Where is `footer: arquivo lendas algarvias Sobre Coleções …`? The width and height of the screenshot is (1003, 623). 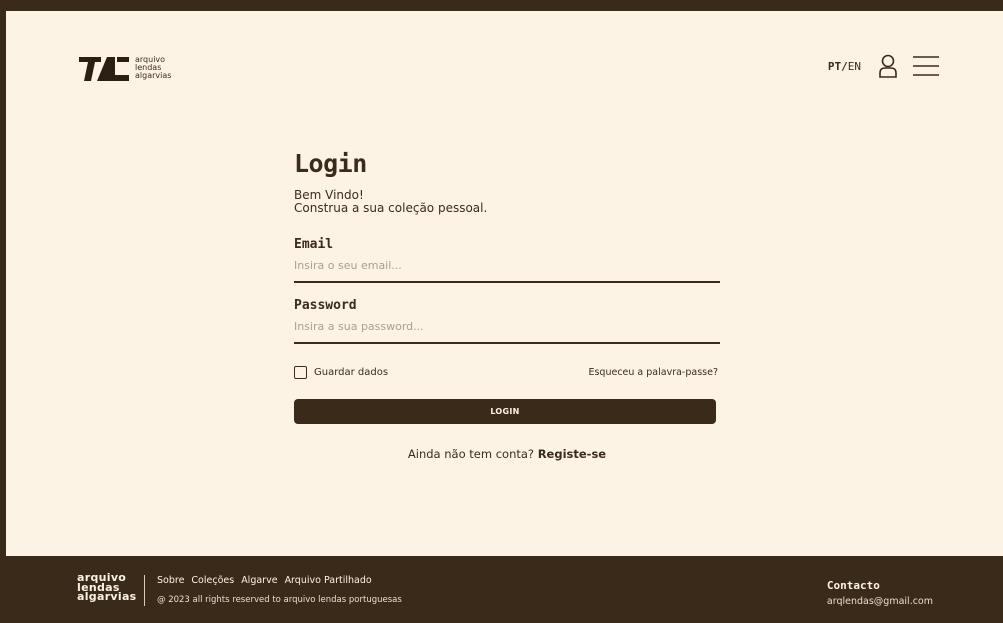
footer: arquivo lendas algarvias Sobre Coleções … is located at coordinates (504, 589).